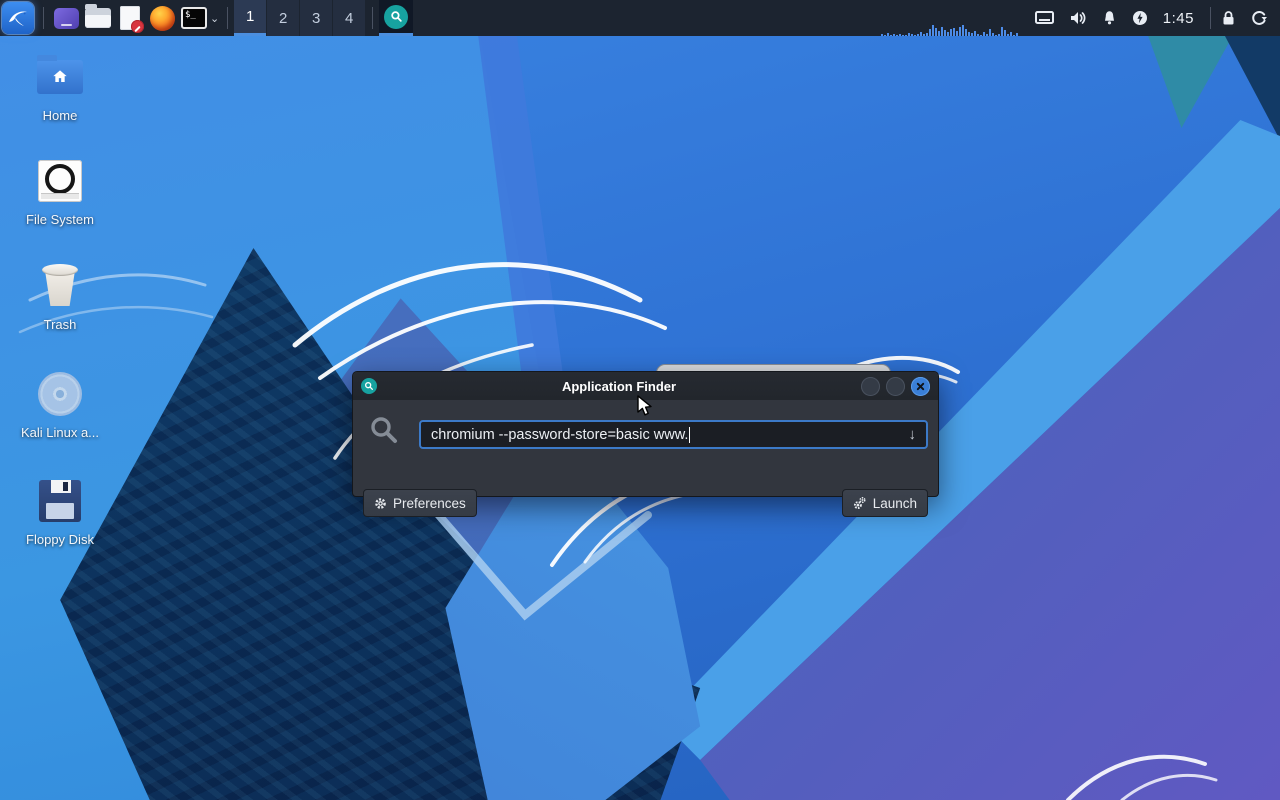 Image resolution: width=1280 pixels, height=800 pixels. What do you see at coordinates (640, 18) in the screenshot?
I see `top-panel: $_ ⌄ 1 2 3 4 1:45` at bounding box center [640, 18].